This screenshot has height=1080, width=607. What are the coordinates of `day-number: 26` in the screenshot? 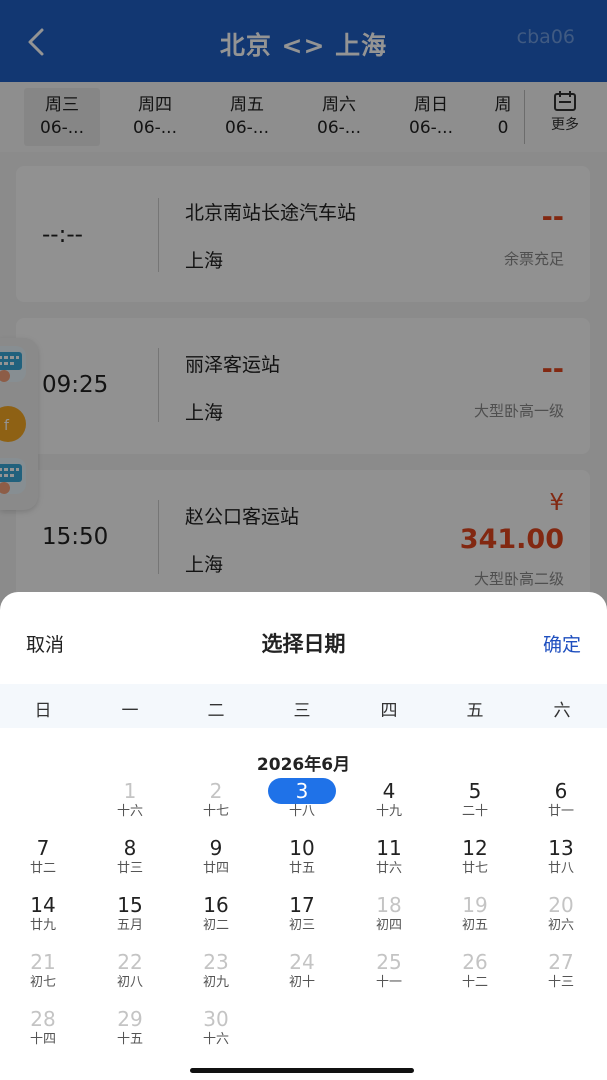 It's located at (475, 962).